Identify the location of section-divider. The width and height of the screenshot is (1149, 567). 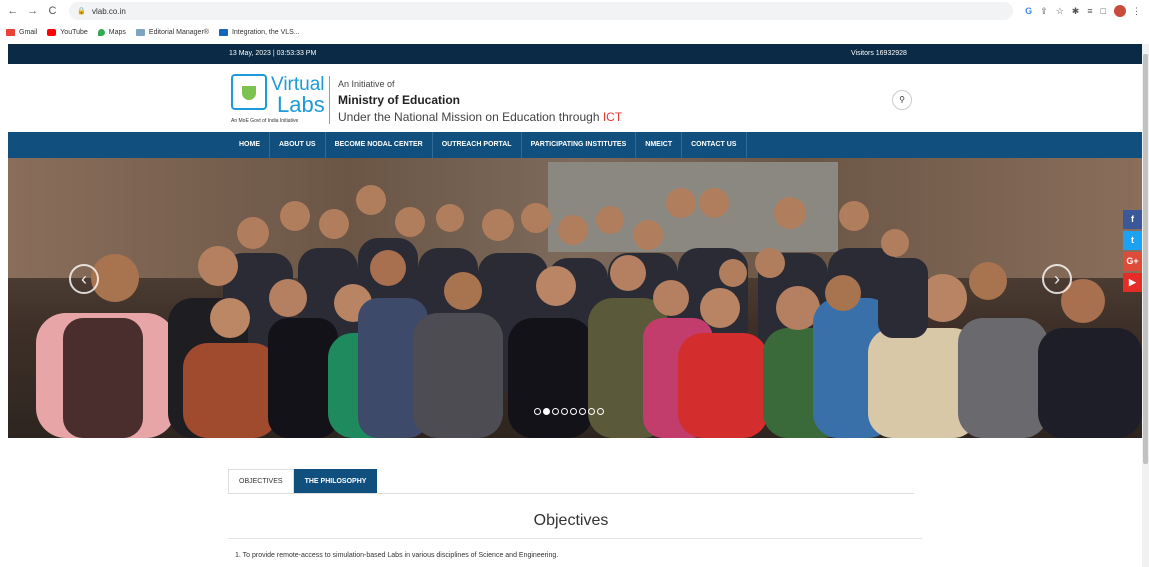
(575, 538).